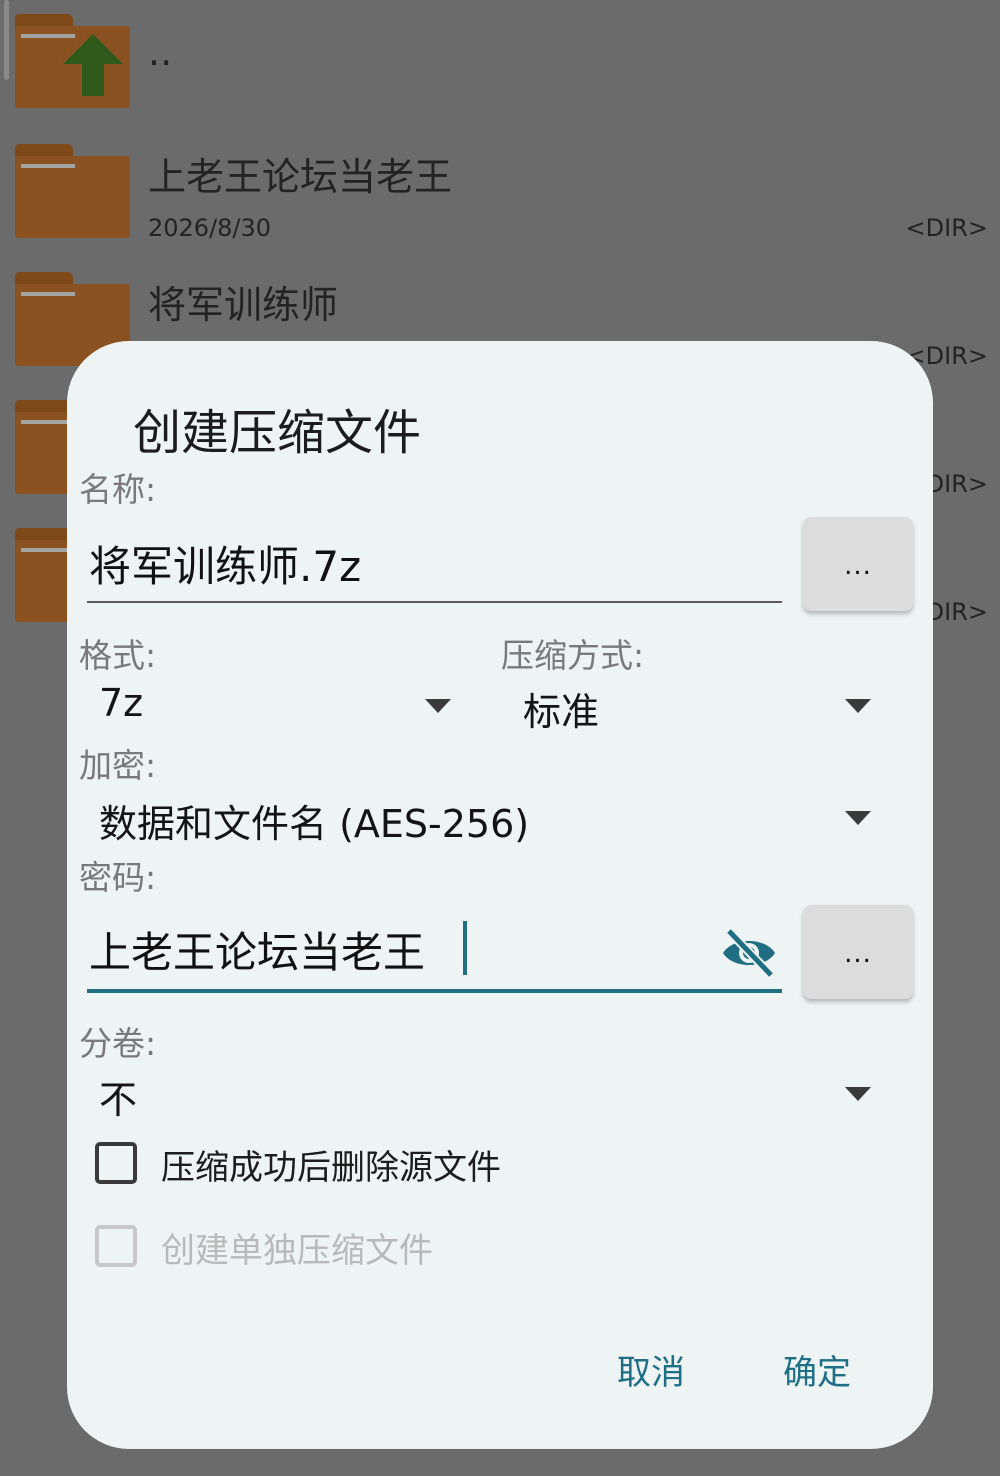 The image size is (1000, 1476). What do you see at coordinates (300, 177) in the screenshot?
I see `file-name: 上老王论坛当老王` at bounding box center [300, 177].